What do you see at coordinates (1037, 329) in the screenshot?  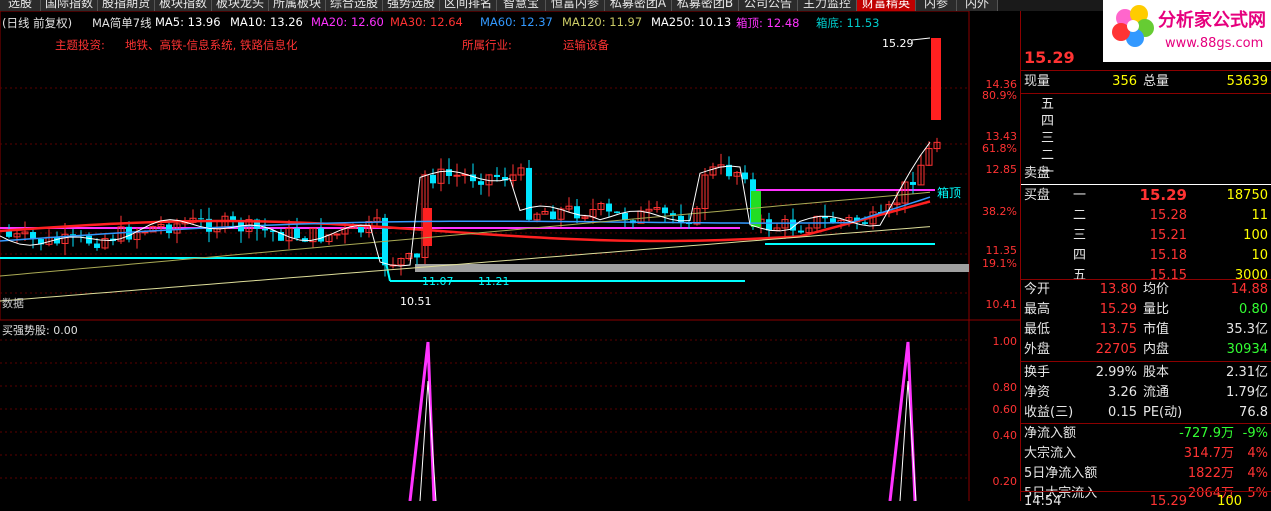 I see `stat-label: 最低` at bounding box center [1037, 329].